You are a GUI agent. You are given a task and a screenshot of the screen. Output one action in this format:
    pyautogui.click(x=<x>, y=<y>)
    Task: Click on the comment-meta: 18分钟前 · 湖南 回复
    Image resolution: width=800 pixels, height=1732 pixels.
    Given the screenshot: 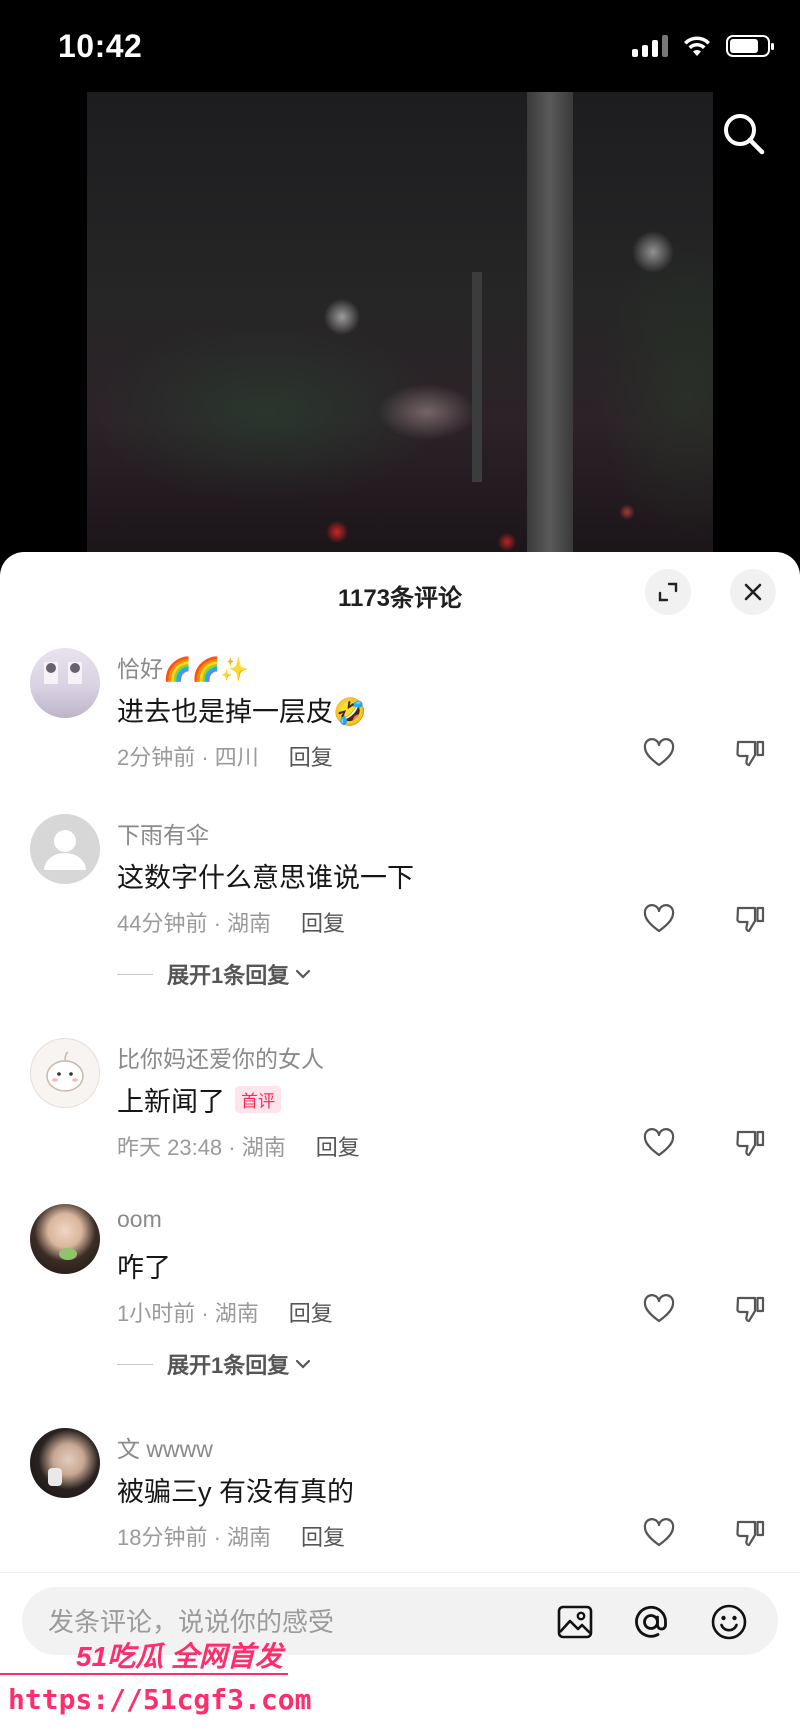 What is the action you would take?
    pyautogui.click(x=231, y=1536)
    